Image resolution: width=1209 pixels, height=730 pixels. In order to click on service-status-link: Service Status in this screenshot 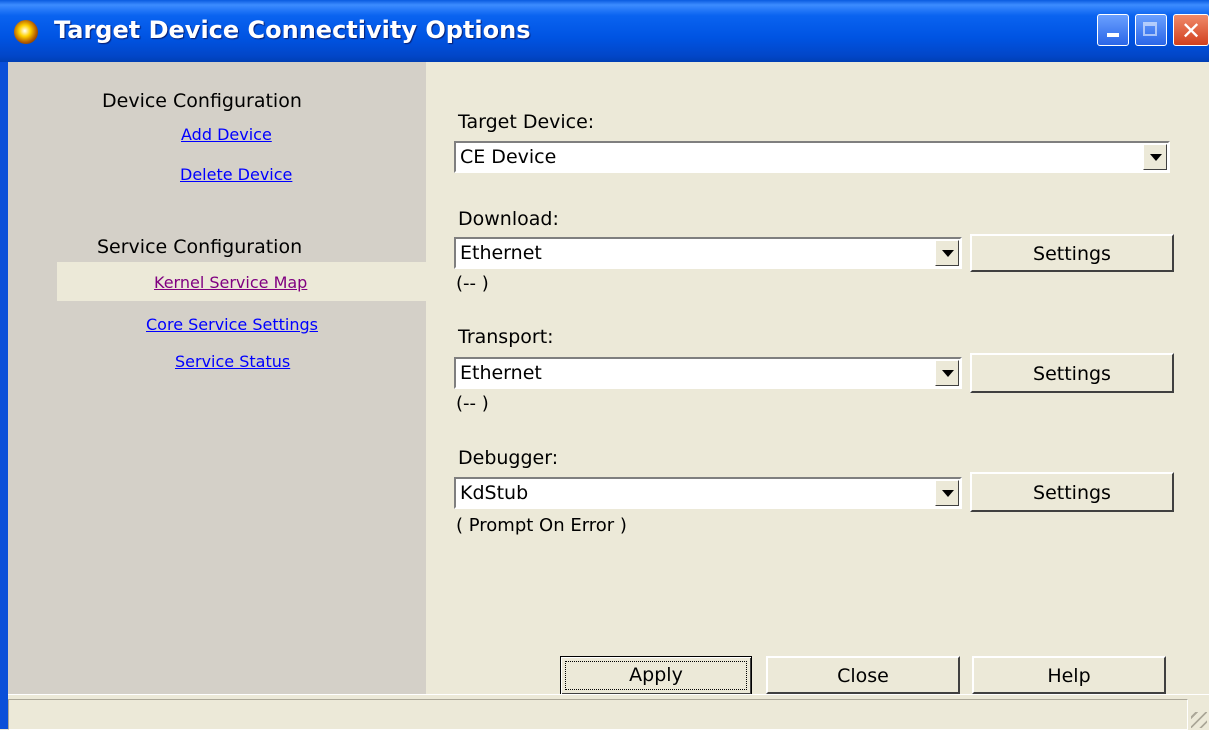, I will do `click(232, 361)`.